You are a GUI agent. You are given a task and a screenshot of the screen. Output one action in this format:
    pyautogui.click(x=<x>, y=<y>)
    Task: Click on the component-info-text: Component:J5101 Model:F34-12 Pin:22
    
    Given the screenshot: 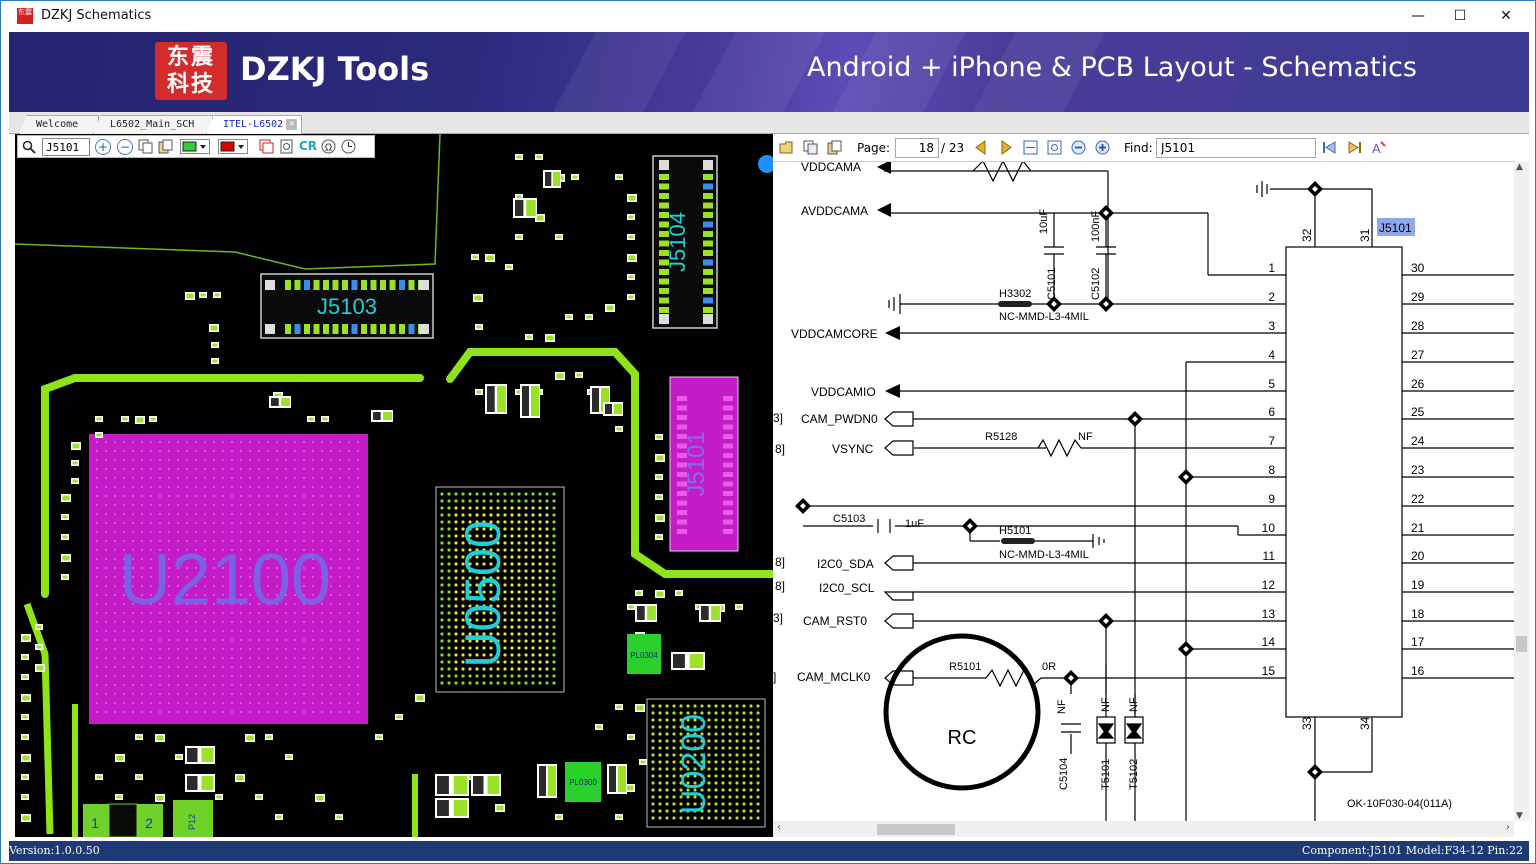 What is the action you would take?
    pyautogui.click(x=1412, y=850)
    